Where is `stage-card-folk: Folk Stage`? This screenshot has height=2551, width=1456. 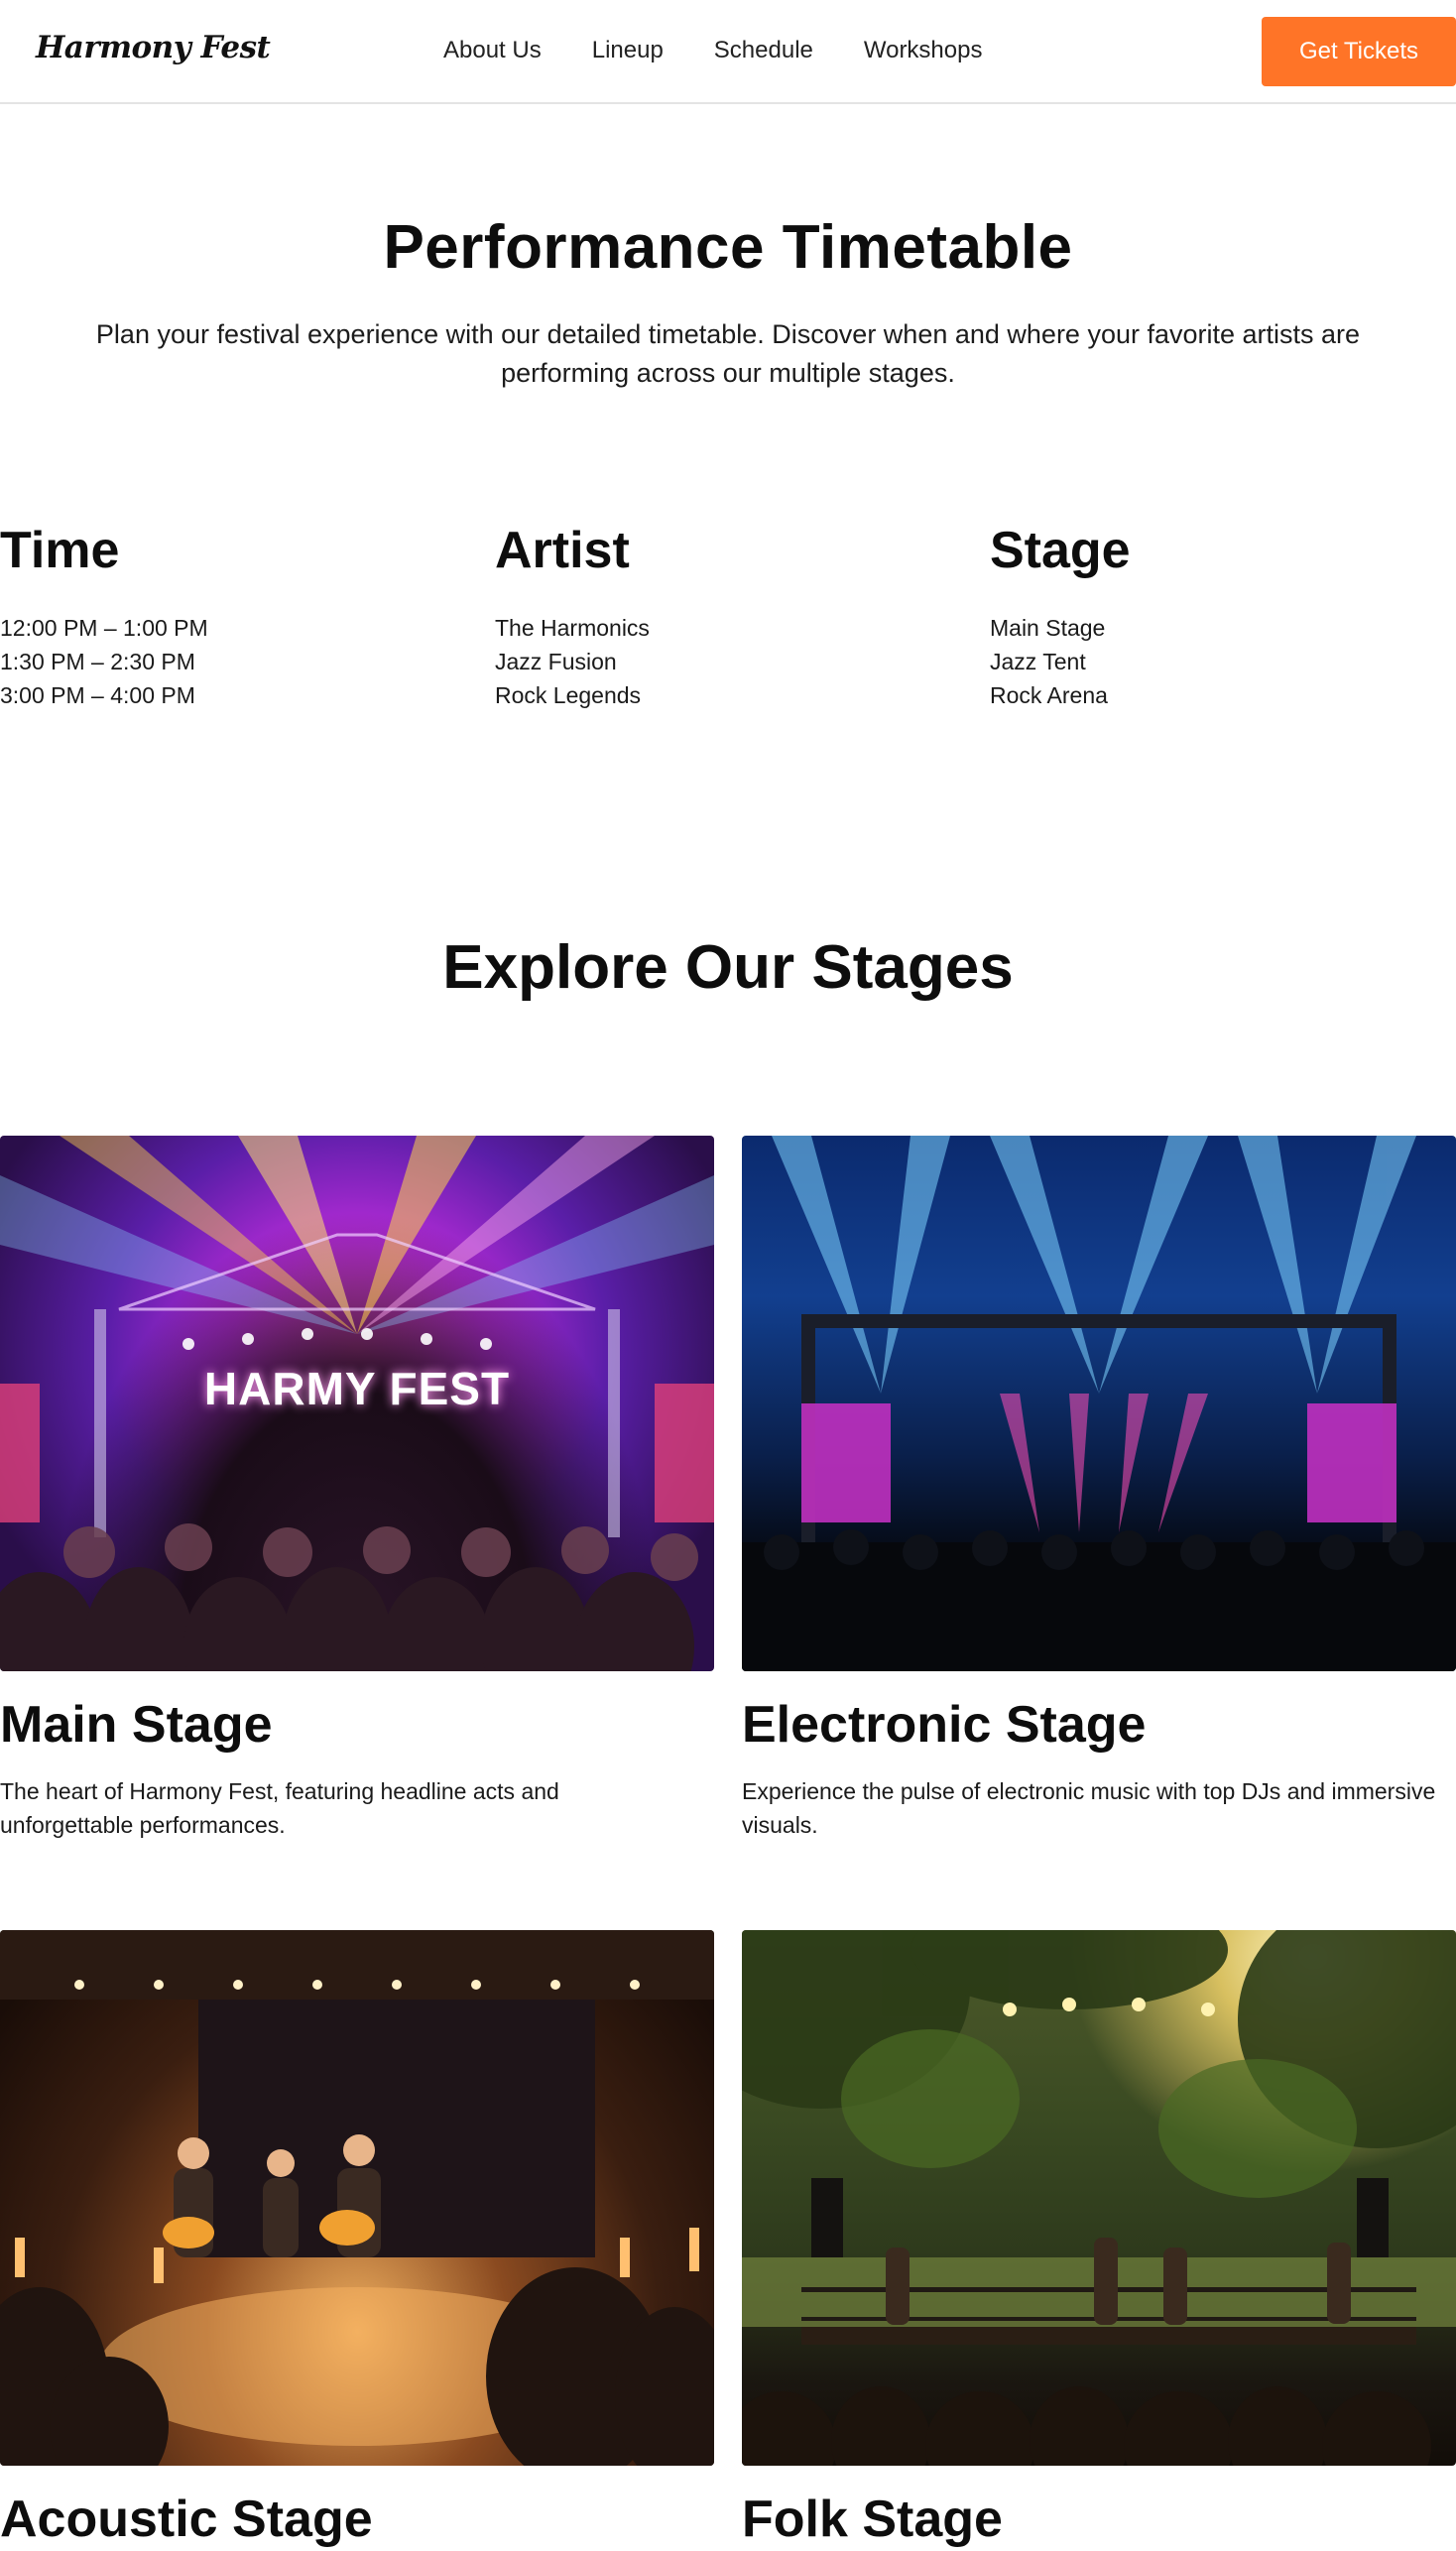
stage-card-folk: Folk Stage is located at coordinates (1099, 2240).